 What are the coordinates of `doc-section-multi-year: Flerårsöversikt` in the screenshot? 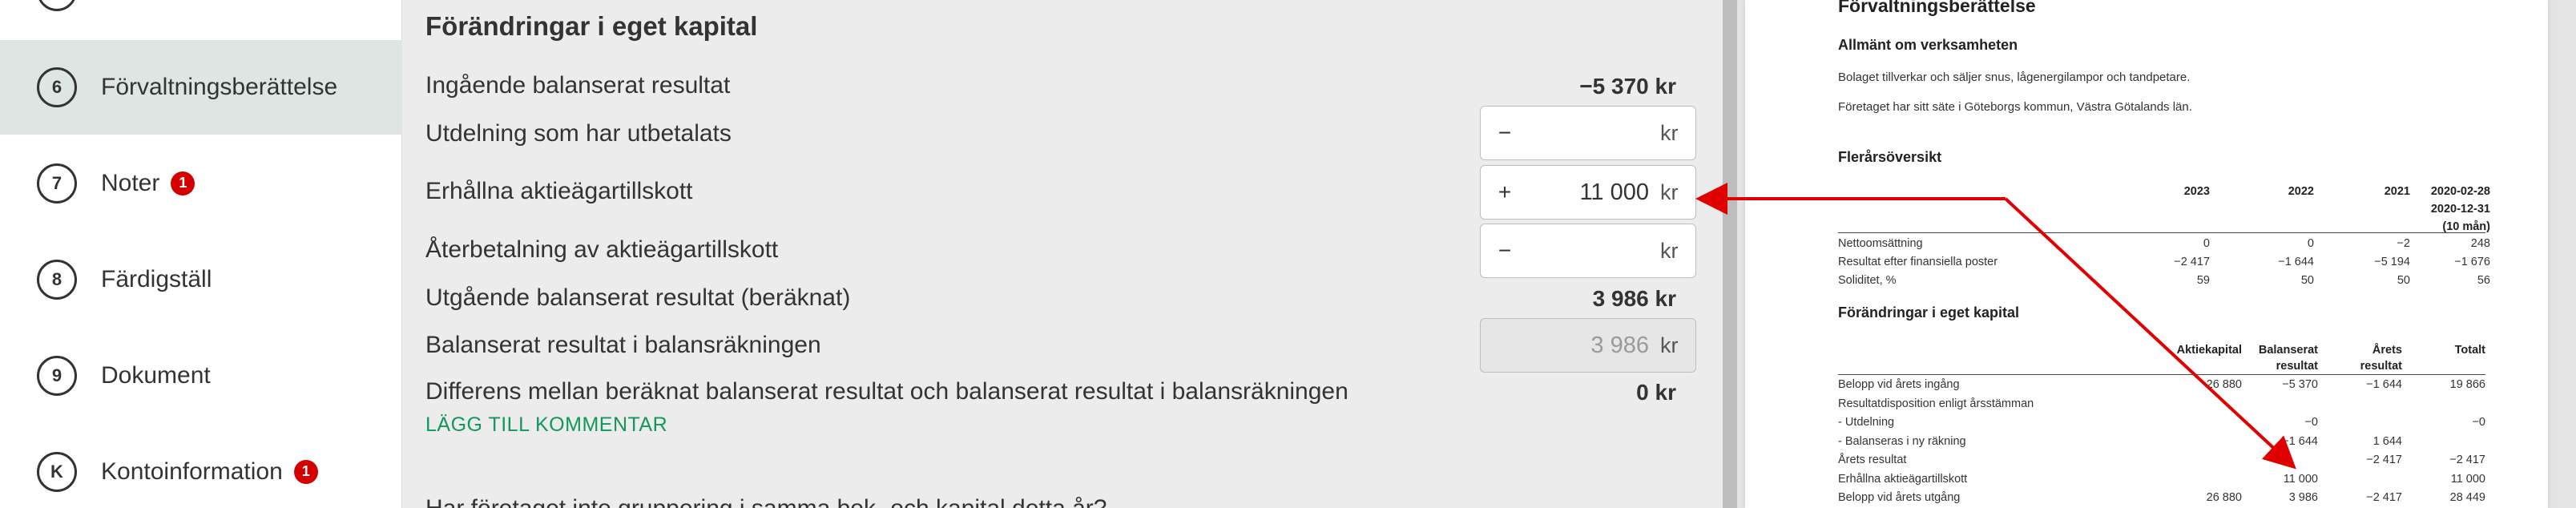 It's located at (1890, 157).